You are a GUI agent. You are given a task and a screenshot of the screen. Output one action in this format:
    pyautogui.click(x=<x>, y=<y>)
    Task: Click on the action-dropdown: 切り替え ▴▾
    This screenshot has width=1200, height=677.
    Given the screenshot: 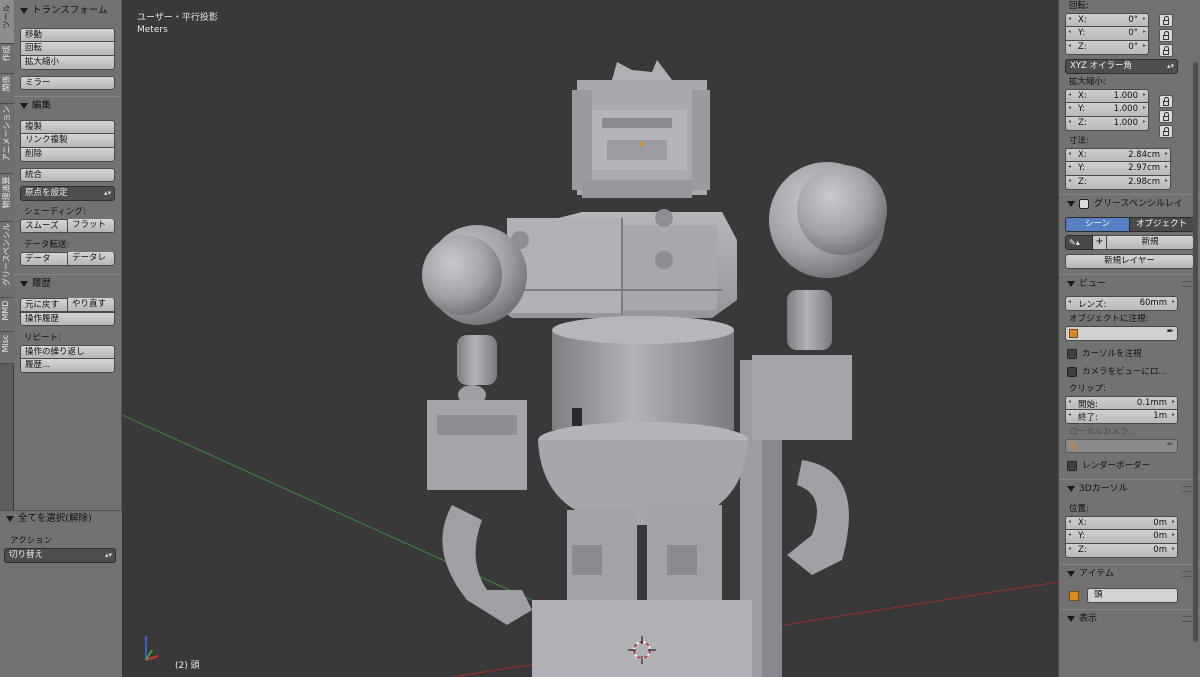 What is the action you would take?
    pyautogui.click(x=60, y=555)
    